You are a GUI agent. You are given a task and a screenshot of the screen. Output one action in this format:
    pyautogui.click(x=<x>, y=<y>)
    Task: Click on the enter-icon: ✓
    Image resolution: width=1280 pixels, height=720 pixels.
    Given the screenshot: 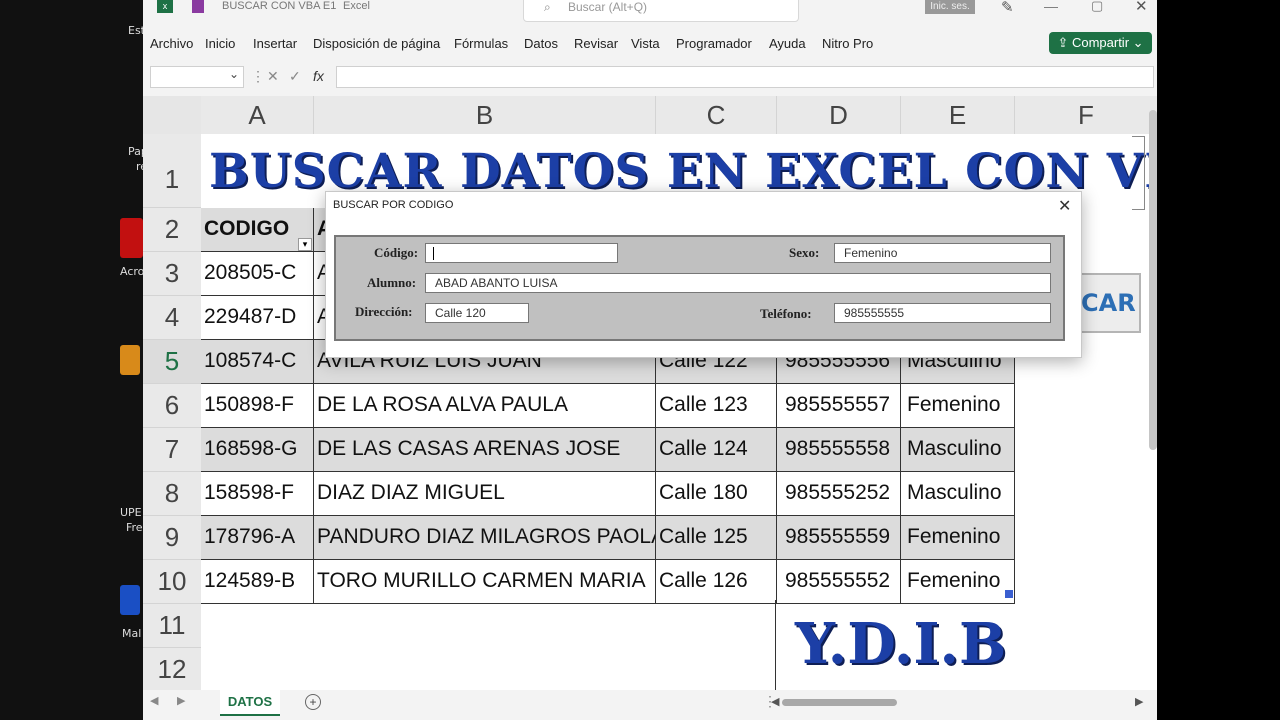 What is the action you would take?
    pyautogui.click(x=295, y=76)
    